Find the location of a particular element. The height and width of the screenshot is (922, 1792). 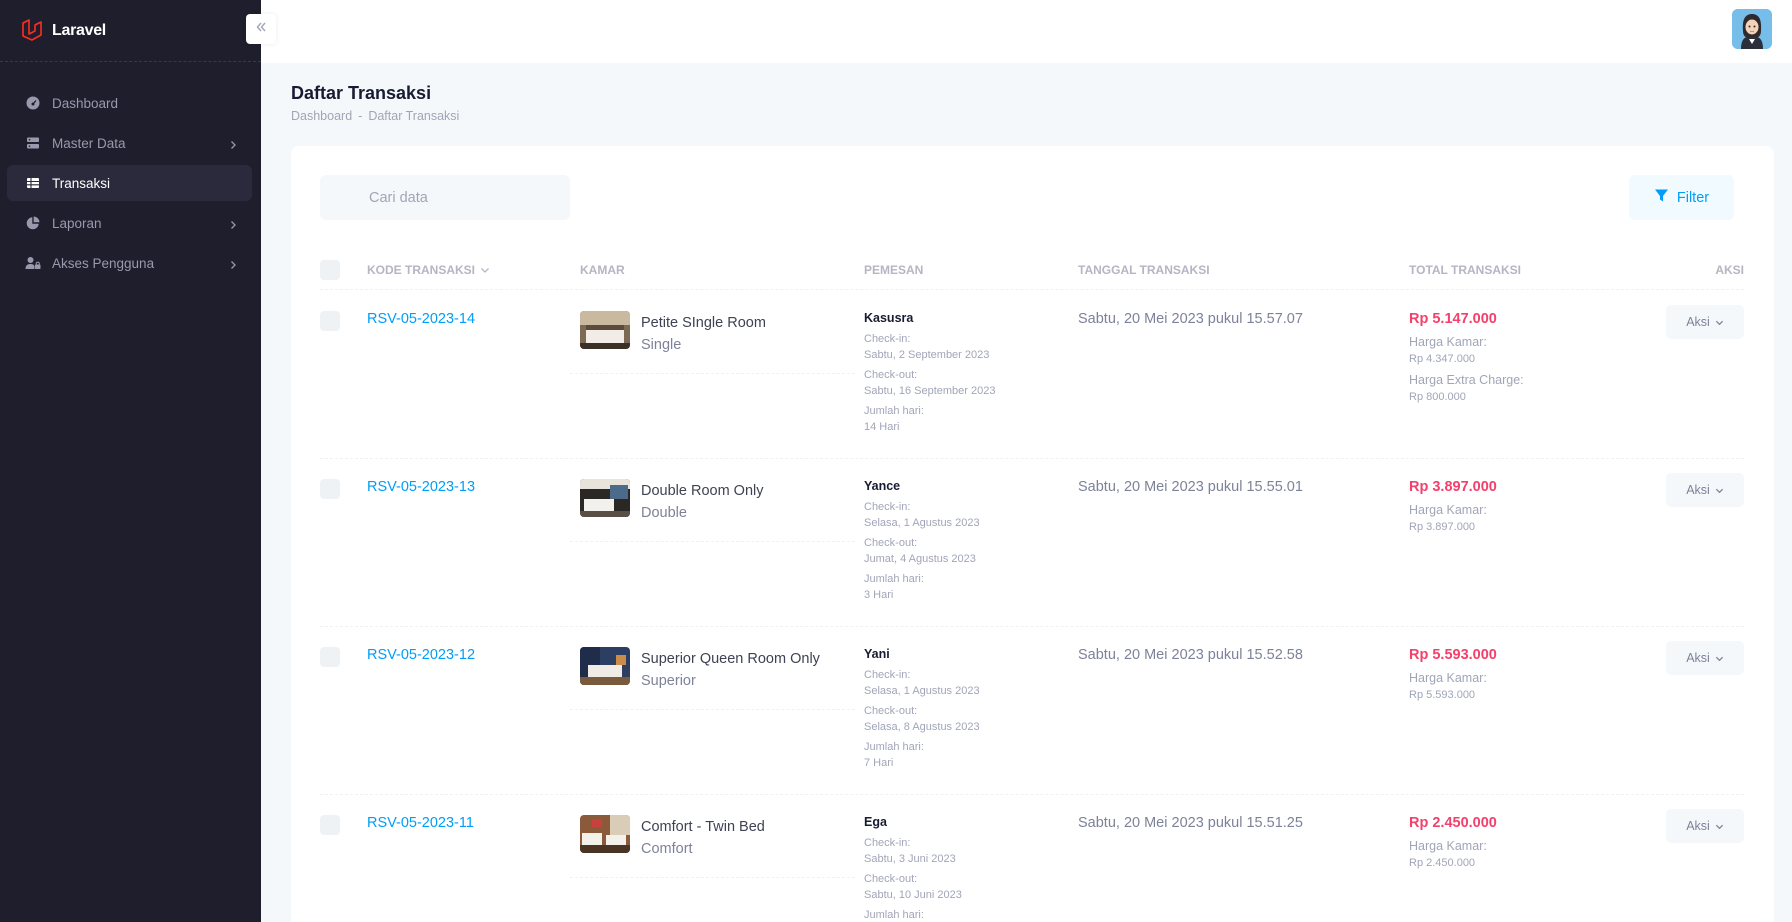

total-amount: Rp 5.147.000 is located at coordinates (1453, 319).